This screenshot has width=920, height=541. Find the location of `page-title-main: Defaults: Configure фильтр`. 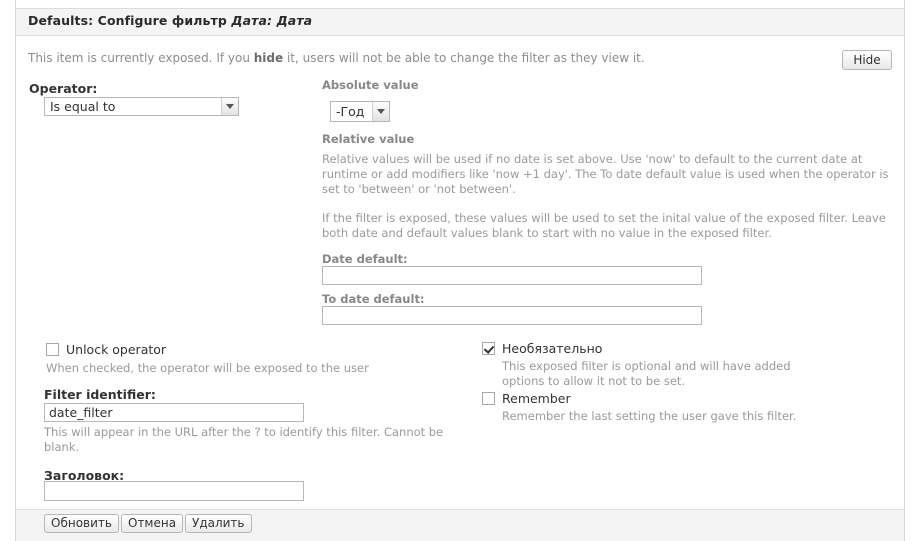

page-title-main: Defaults: Configure фильтр is located at coordinates (127, 20).